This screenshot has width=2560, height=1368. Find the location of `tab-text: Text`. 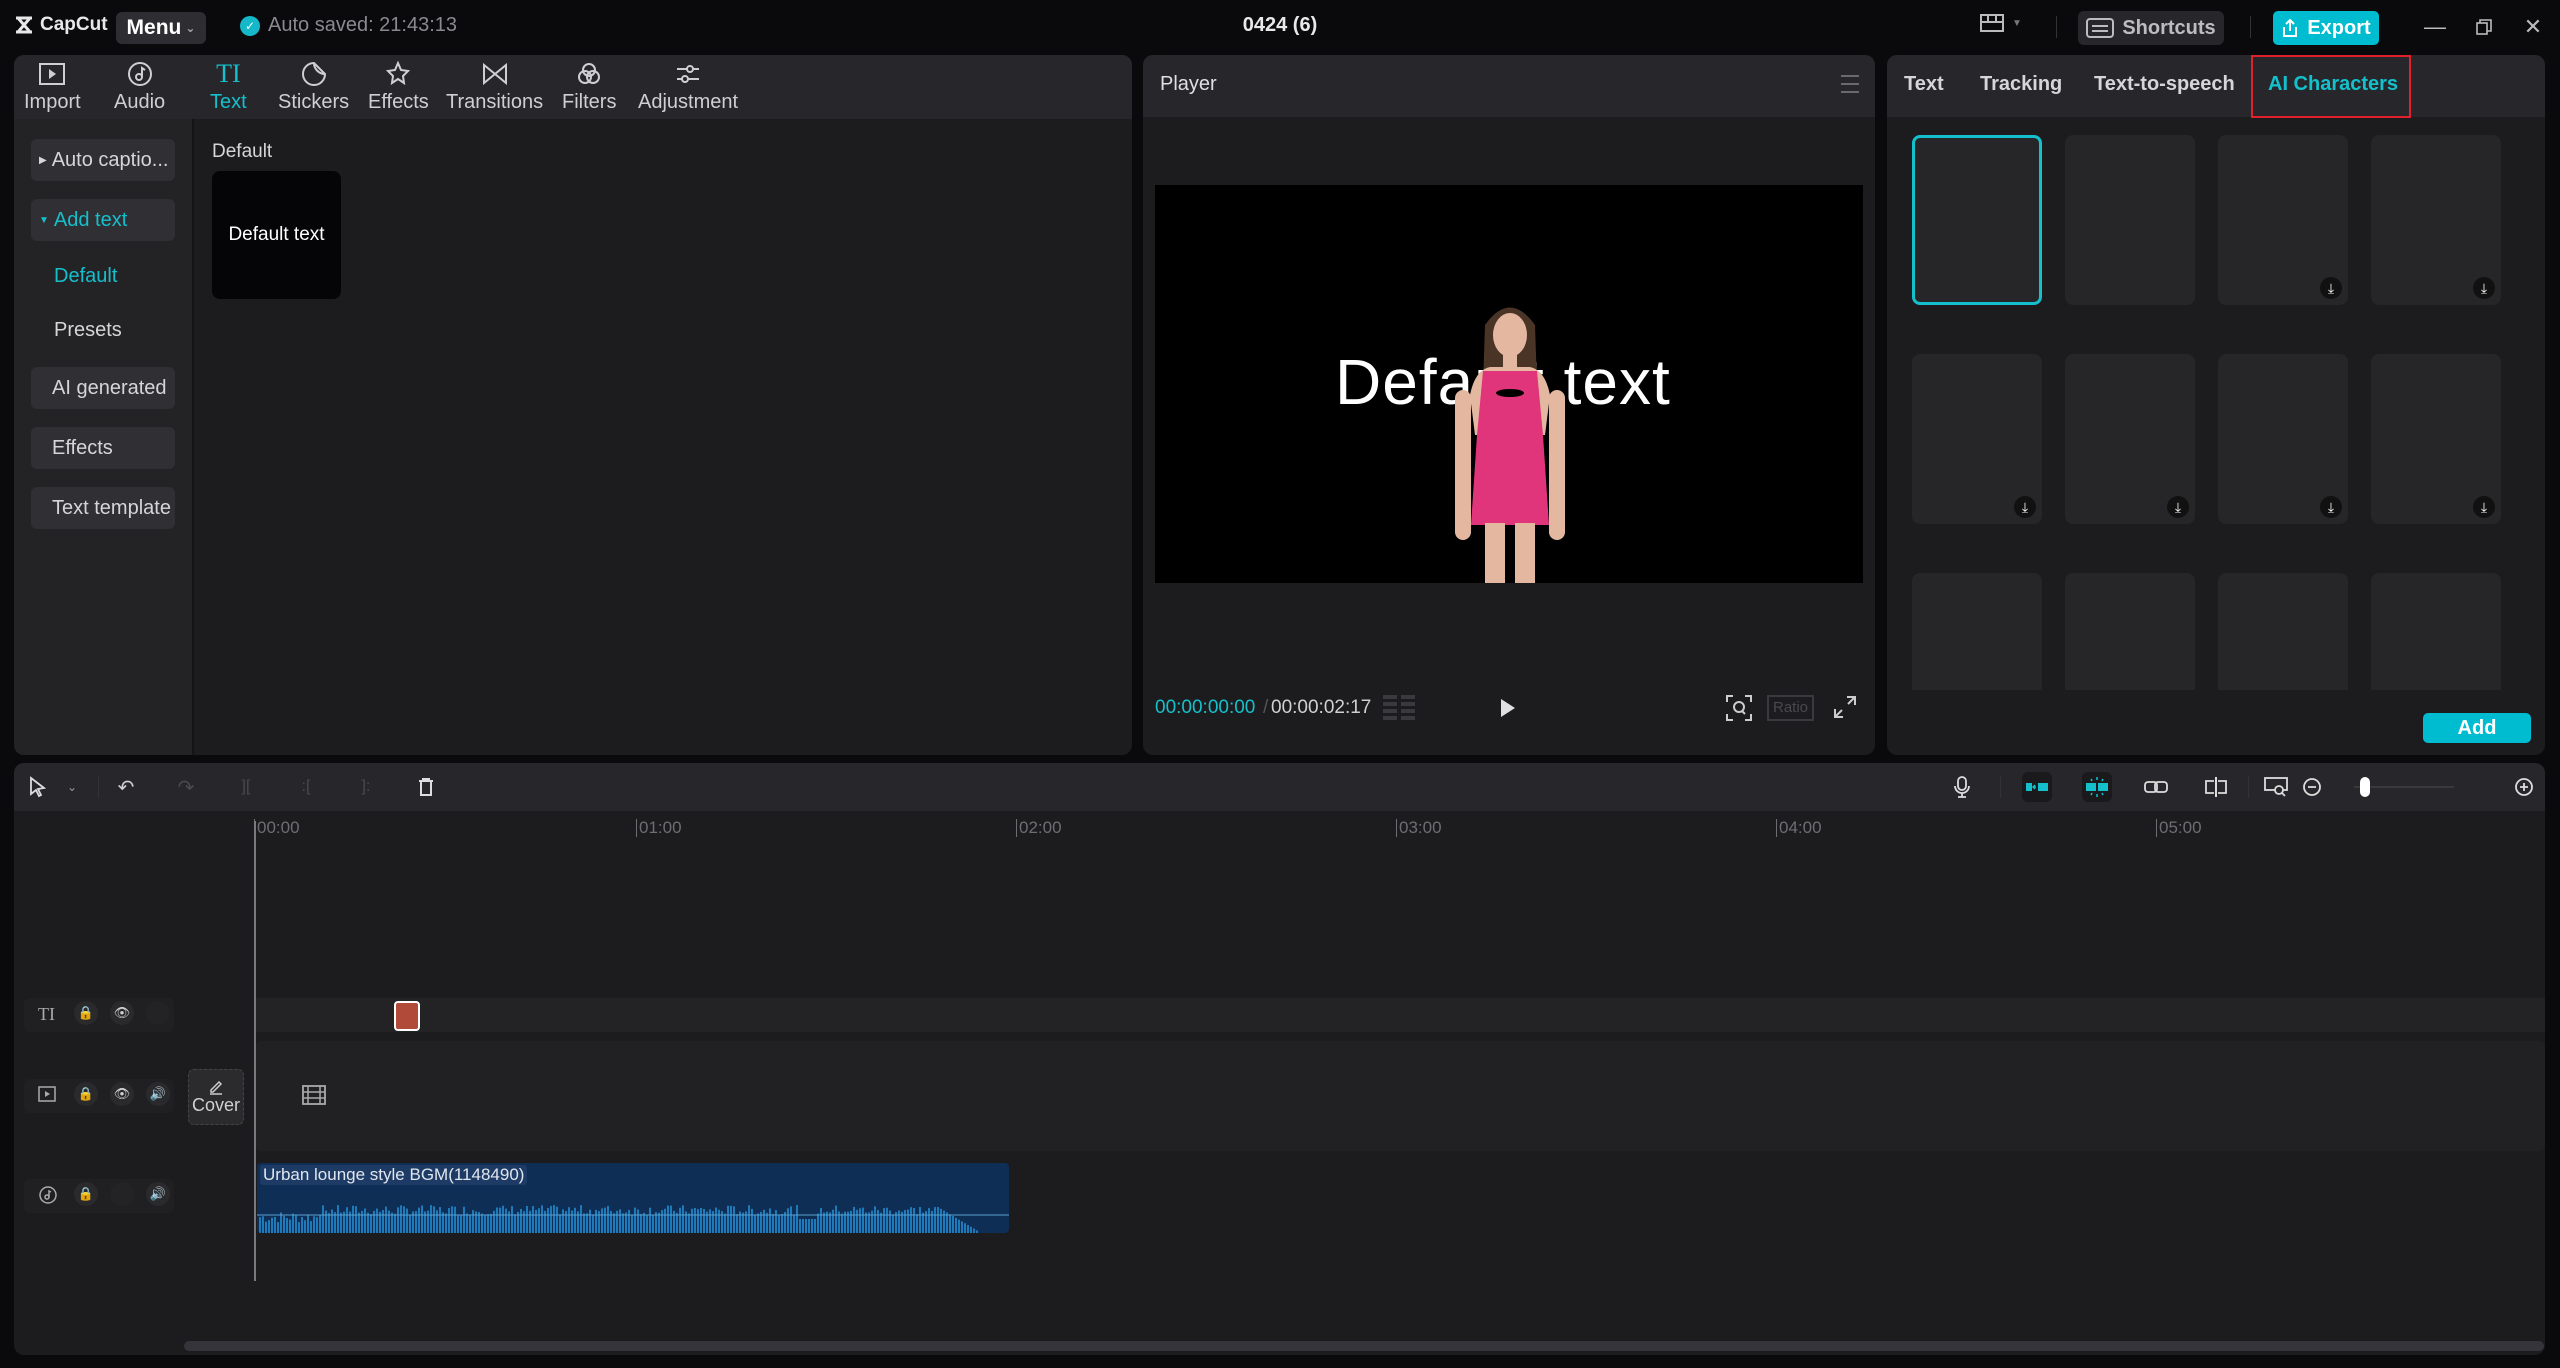

tab-text: Text is located at coordinates (1924, 84).